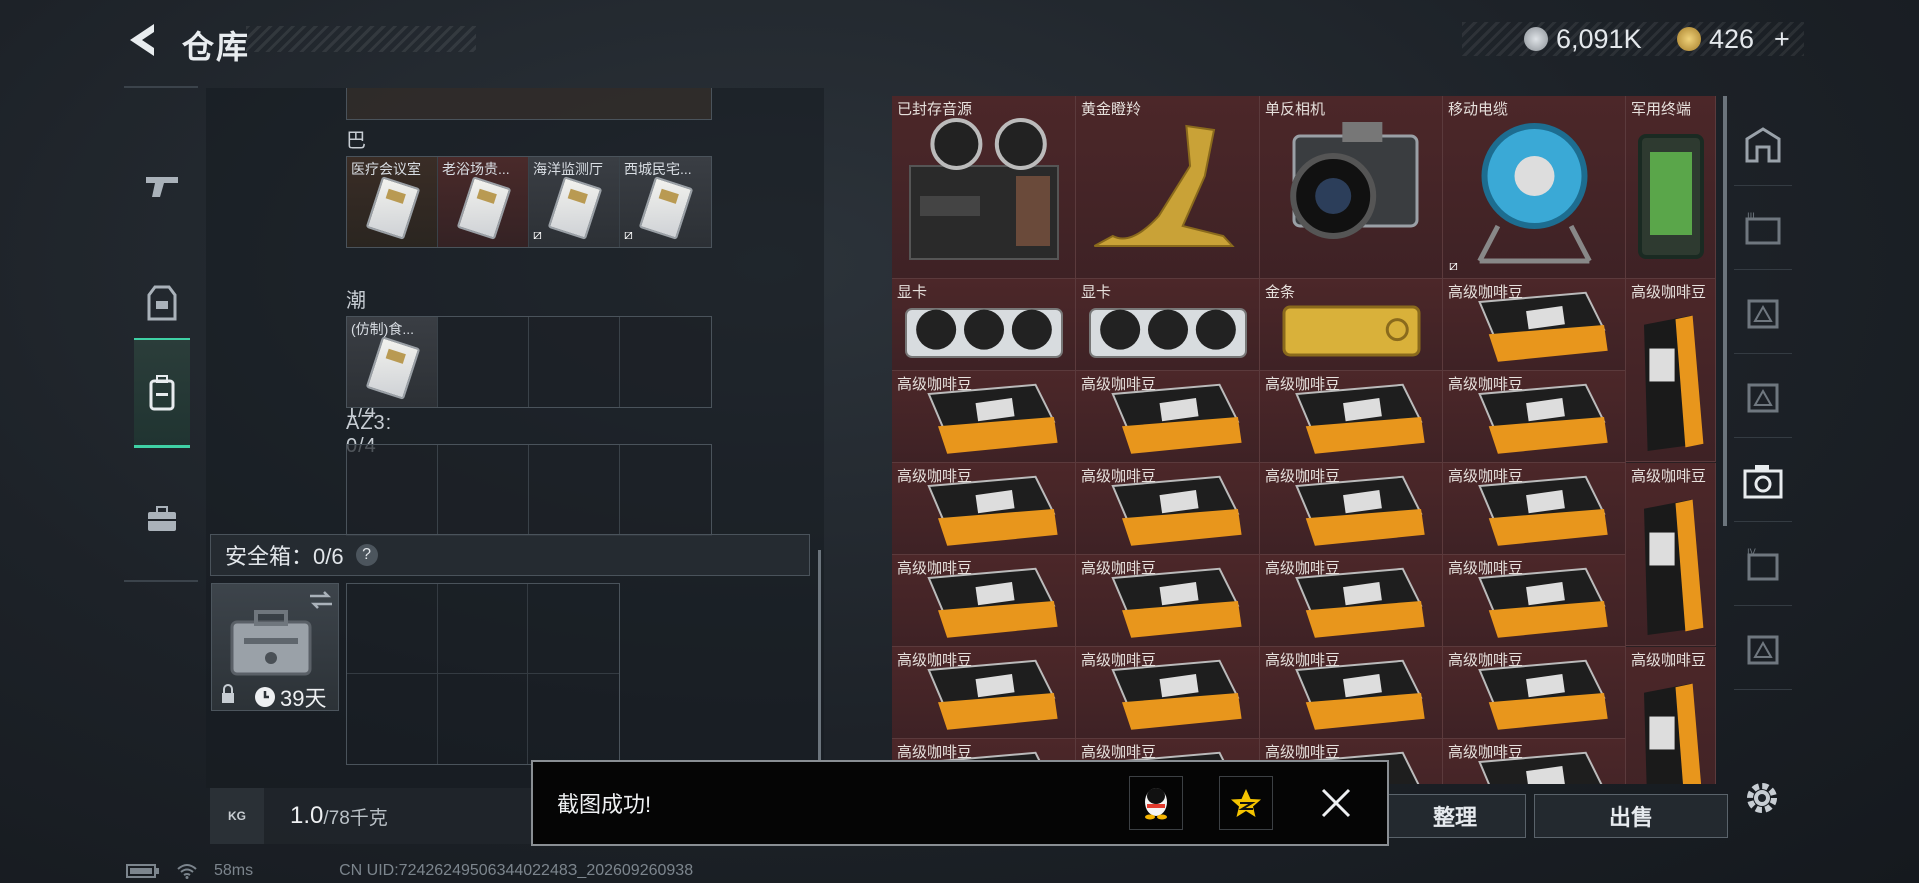 The image size is (1919, 883). I want to click on storage-item: 金条, so click(1351, 325).